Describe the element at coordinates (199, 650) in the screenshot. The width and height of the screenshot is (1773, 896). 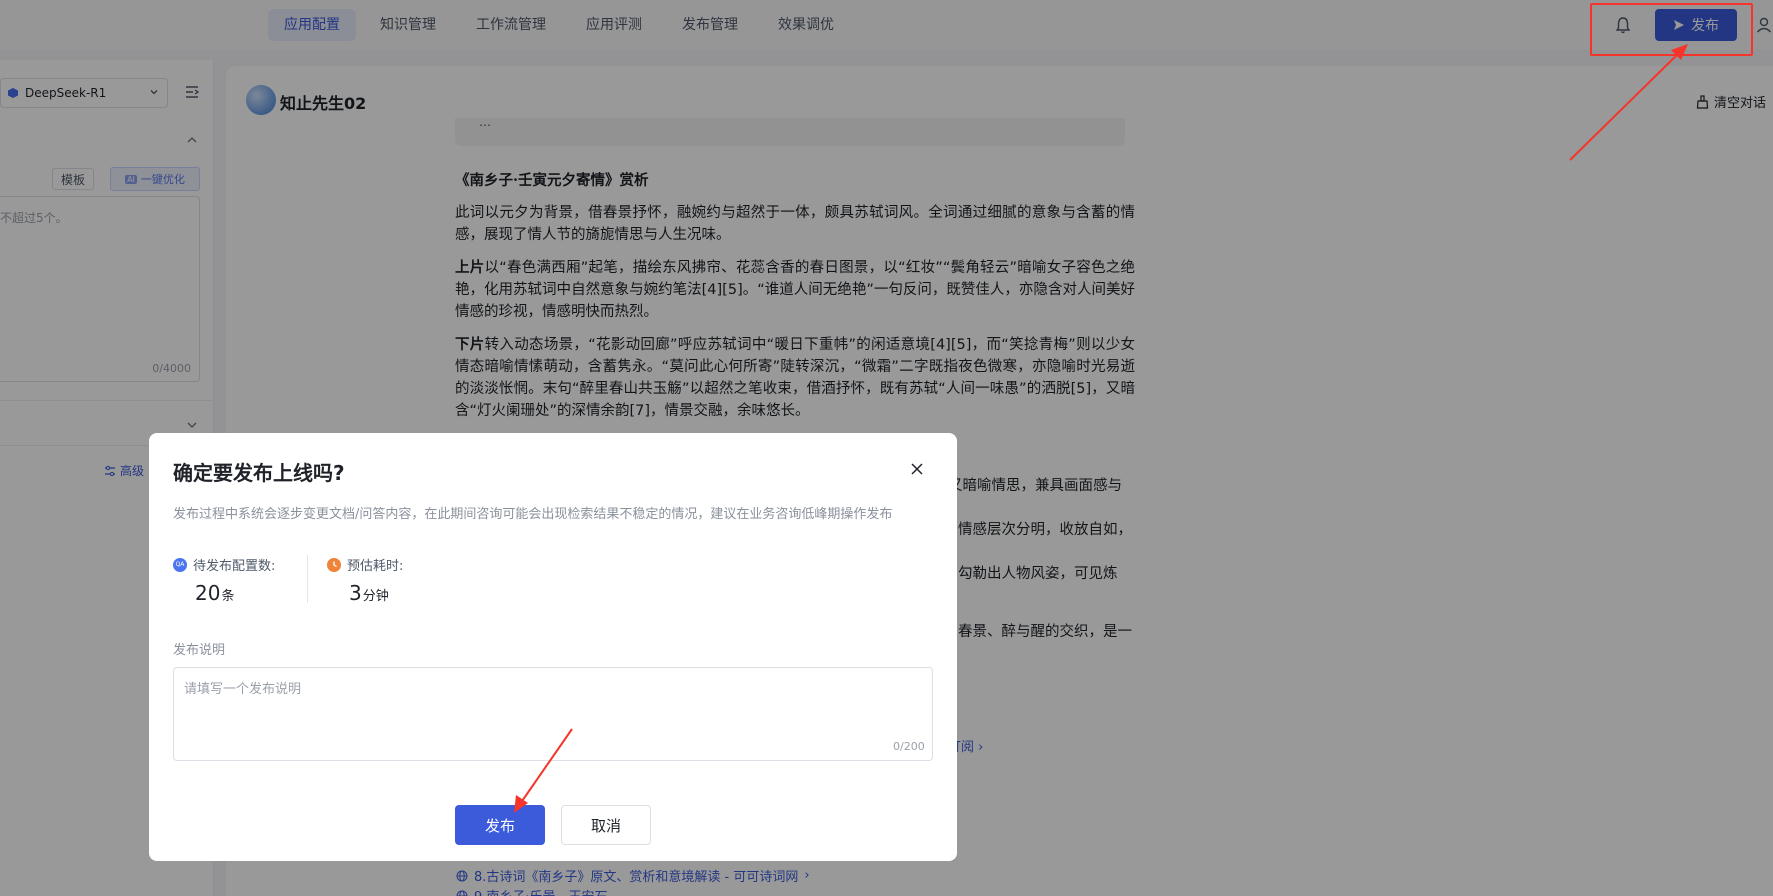
I see `release-note-label: 发布说明` at that location.